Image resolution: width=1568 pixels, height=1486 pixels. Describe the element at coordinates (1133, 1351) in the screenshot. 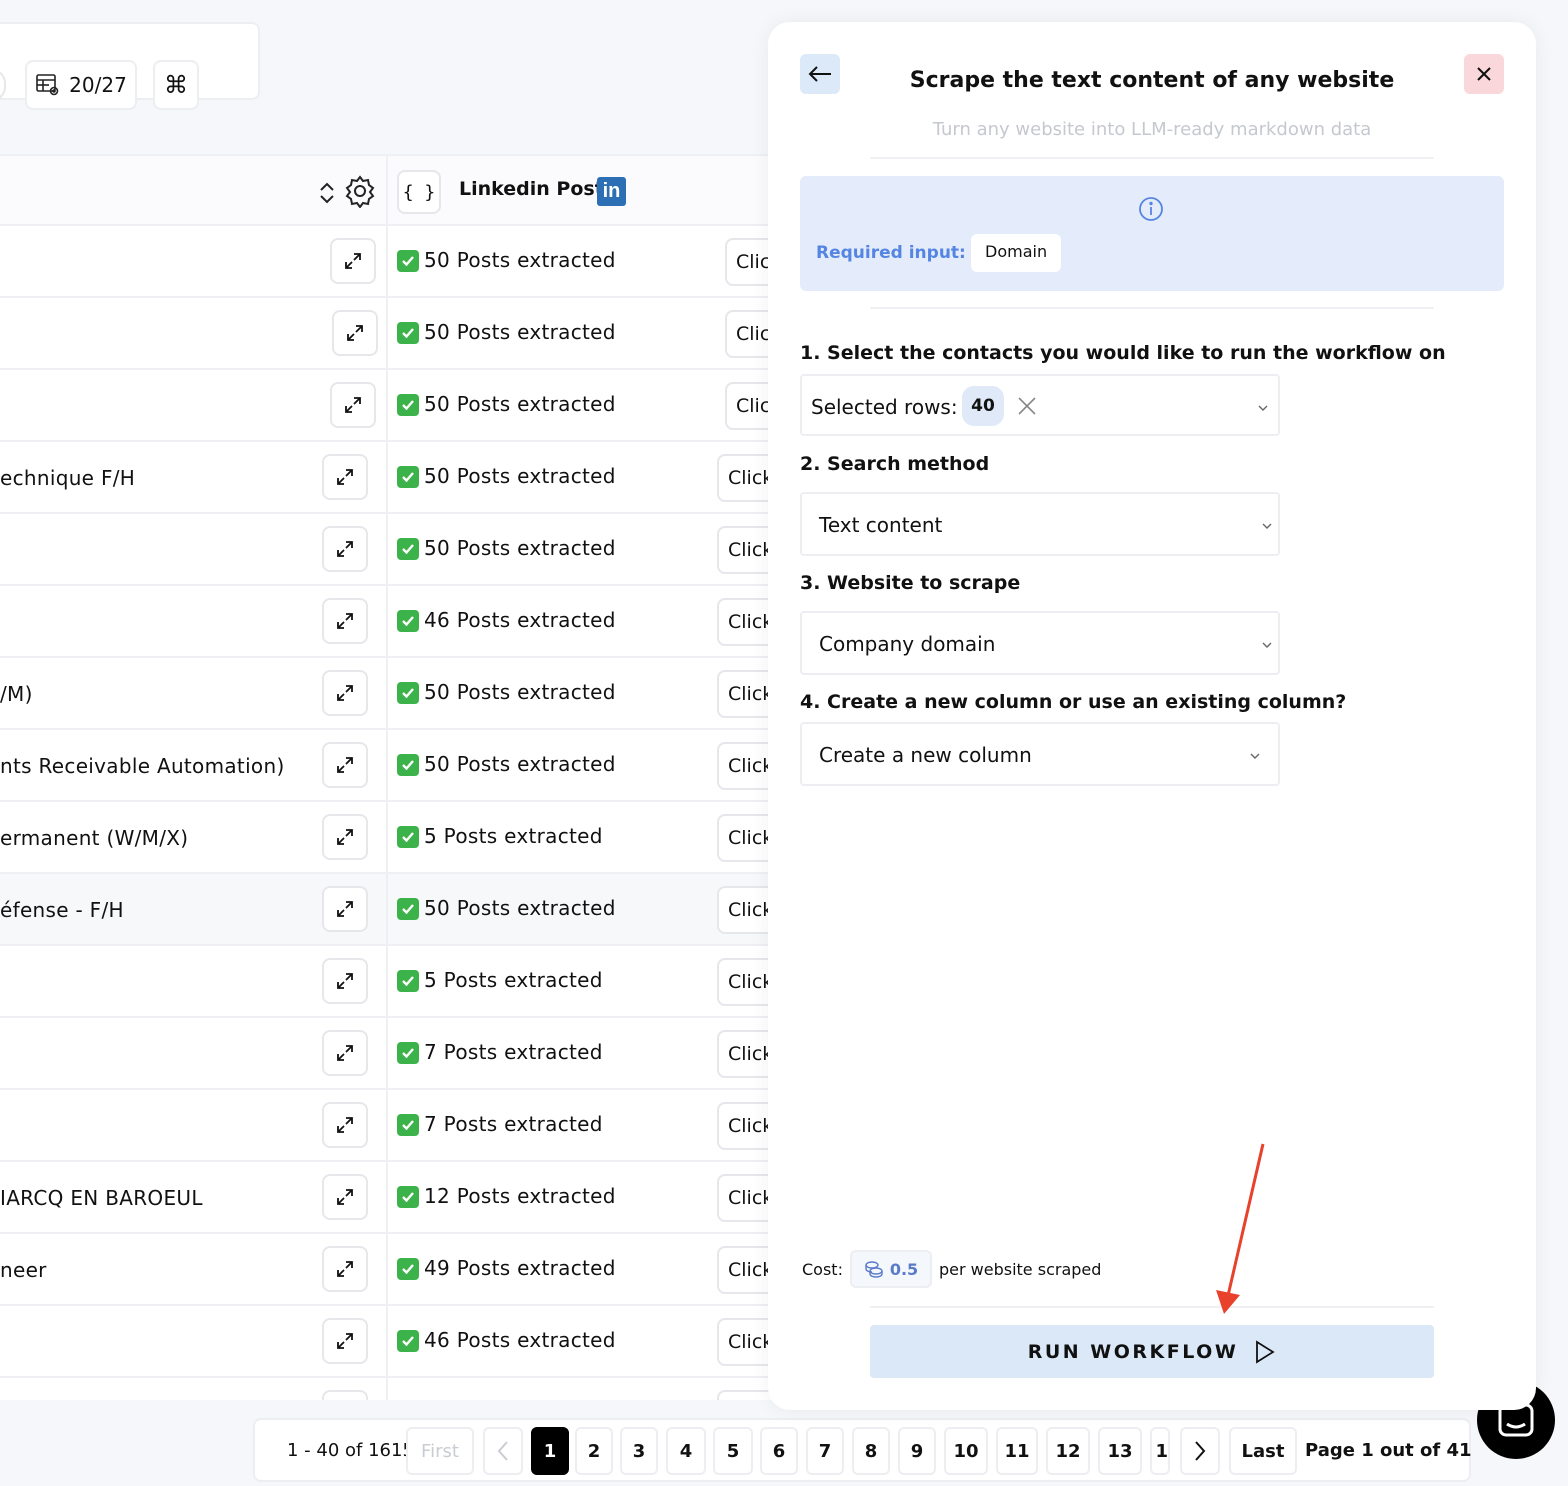

I see `run-workflow-label: RUN WORKFLOW` at that location.